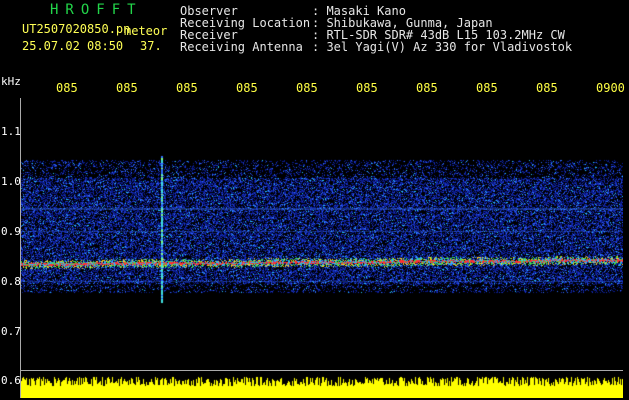  Describe the element at coordinates (241, 47) in the screenshot. I see `antenna-label: Receiving Antenna` at that location.